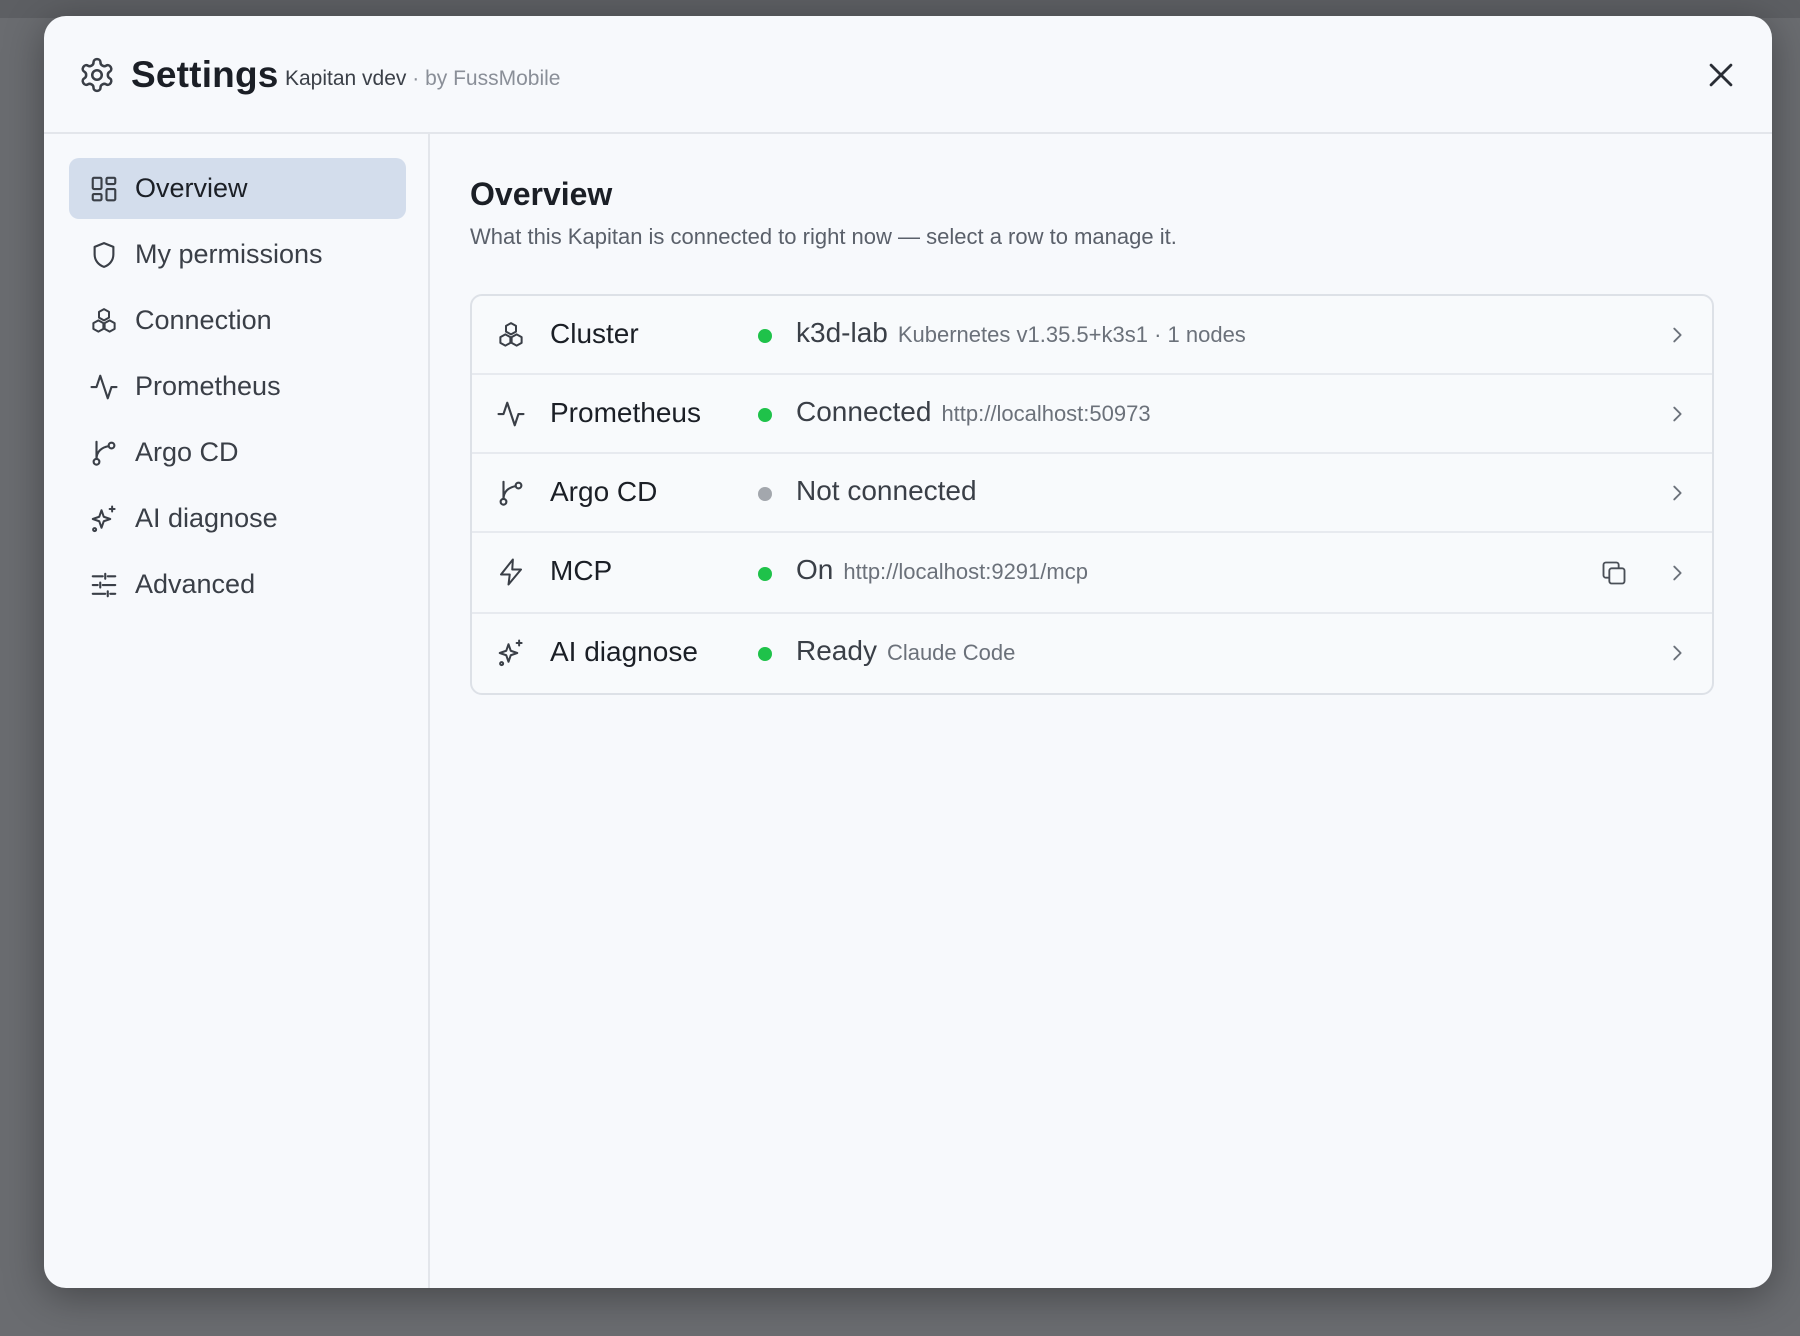  What do you see at coordinates (625, 412) in the screenshot?
I see `row-name: Prometheus` at bounding box center [625, 412].